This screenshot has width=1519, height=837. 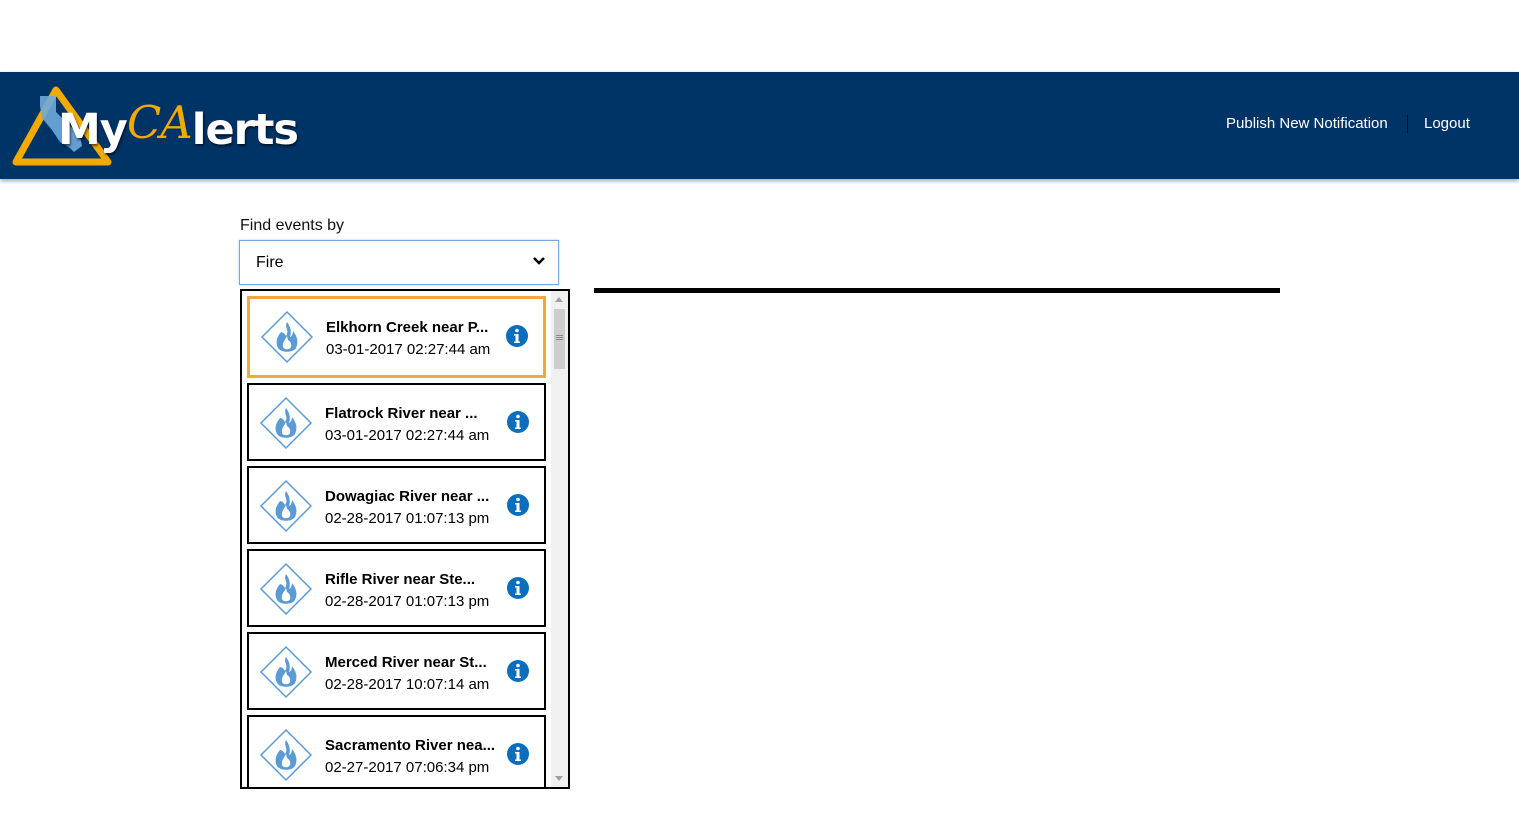 What do you see at coordinates (399, 262) in the screenshot?
I see `event-type-select: Fire` at bounding box center [399, 262].